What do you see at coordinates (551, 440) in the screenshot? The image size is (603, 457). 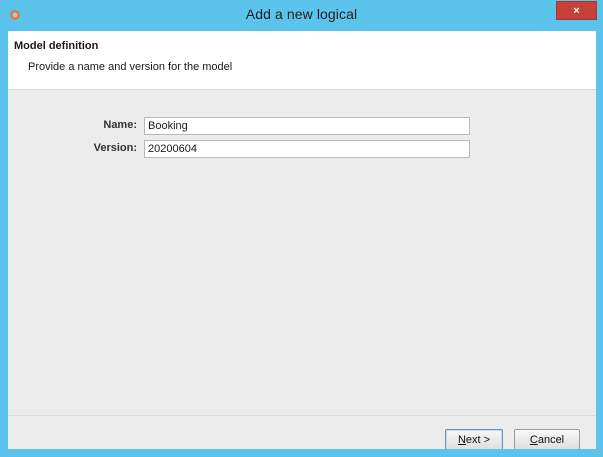 I see `cancel-label: ancel` at bounding box center [551, 440].